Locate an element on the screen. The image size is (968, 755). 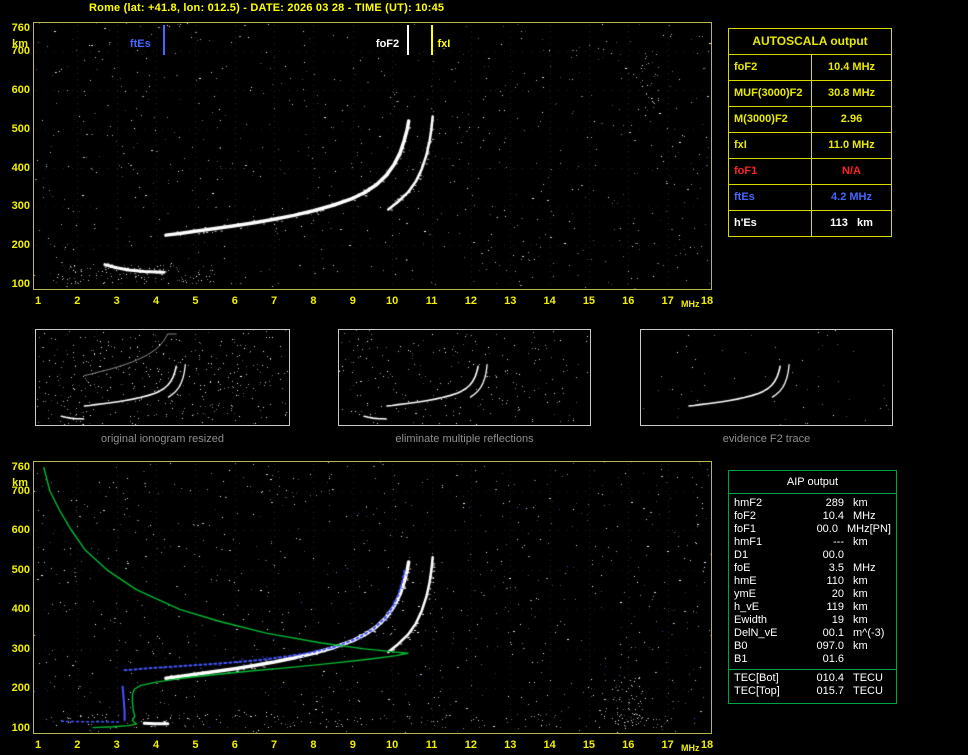
aip-row-value: 00.1 is located at coordinates (833, 633).